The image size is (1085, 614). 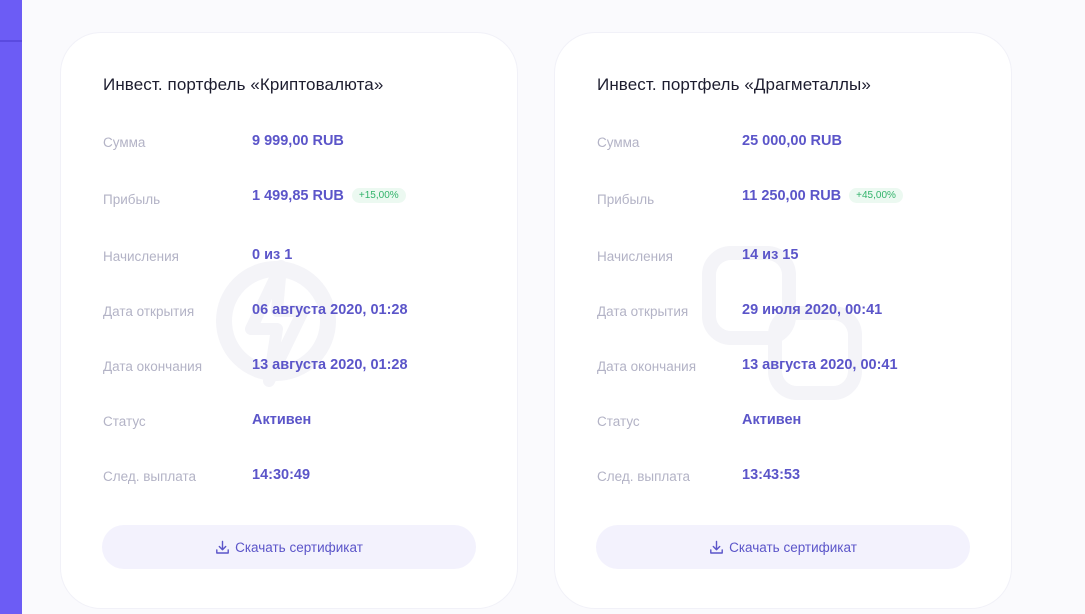 What do you see at coordinates (378, 195) in the screenshot?
I see `profit-percent-badge: +15,00%` at bounding box center [378, 195].